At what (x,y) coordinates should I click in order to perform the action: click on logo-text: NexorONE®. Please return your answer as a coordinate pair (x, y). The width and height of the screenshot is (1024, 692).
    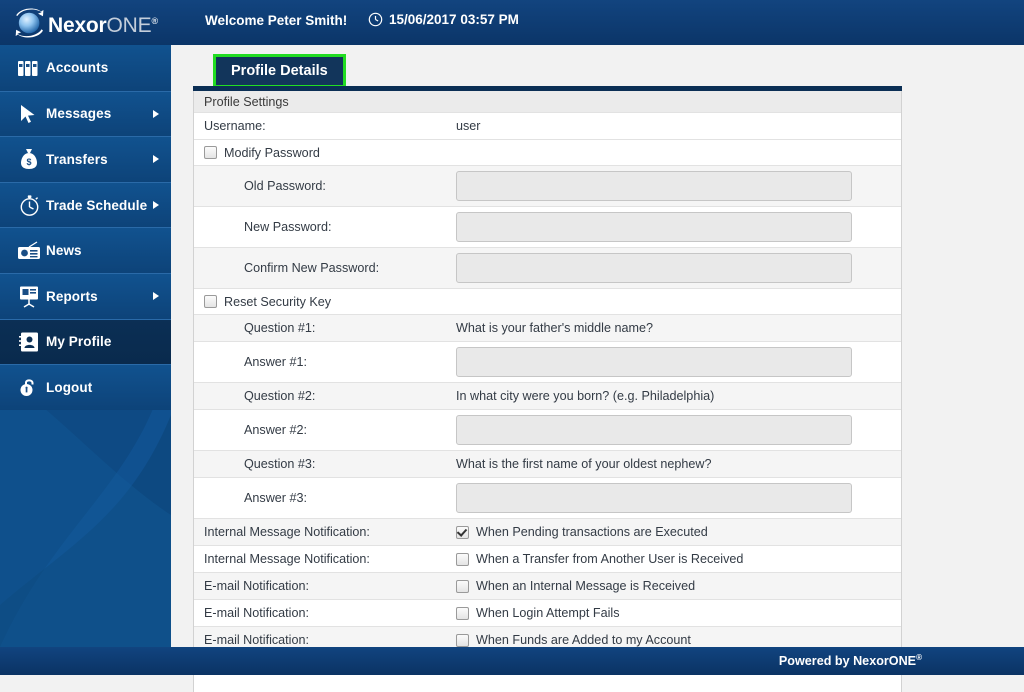
    Looking at the image, I should click on (103, 23).